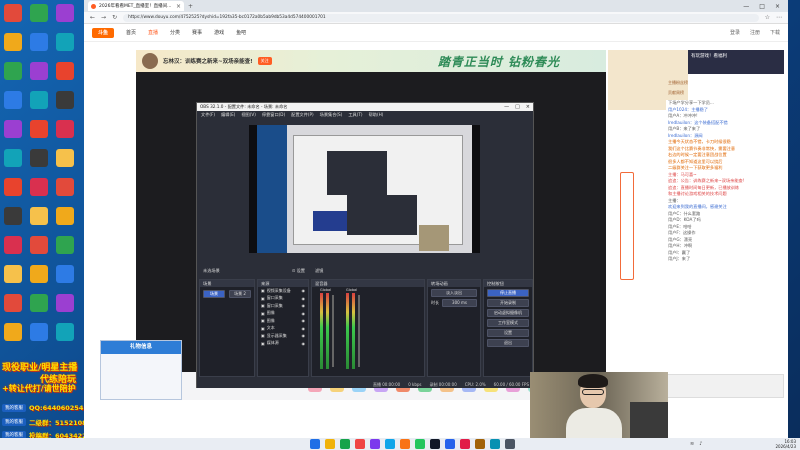 The height and width of the screenshot is (450, 800). Describe the element at coordinates (298, 271) in the screenshot. I see `properties-tab: ⊙ 设置` at that location.